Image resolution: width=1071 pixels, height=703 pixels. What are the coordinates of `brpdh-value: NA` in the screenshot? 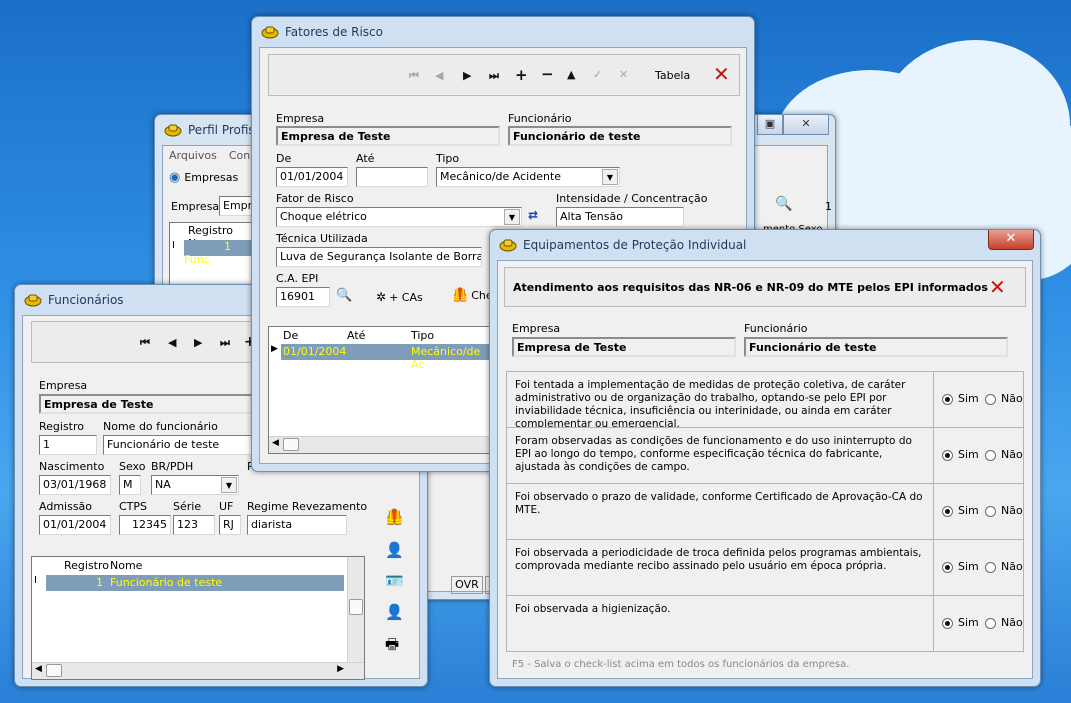 It's located at (163, 484).